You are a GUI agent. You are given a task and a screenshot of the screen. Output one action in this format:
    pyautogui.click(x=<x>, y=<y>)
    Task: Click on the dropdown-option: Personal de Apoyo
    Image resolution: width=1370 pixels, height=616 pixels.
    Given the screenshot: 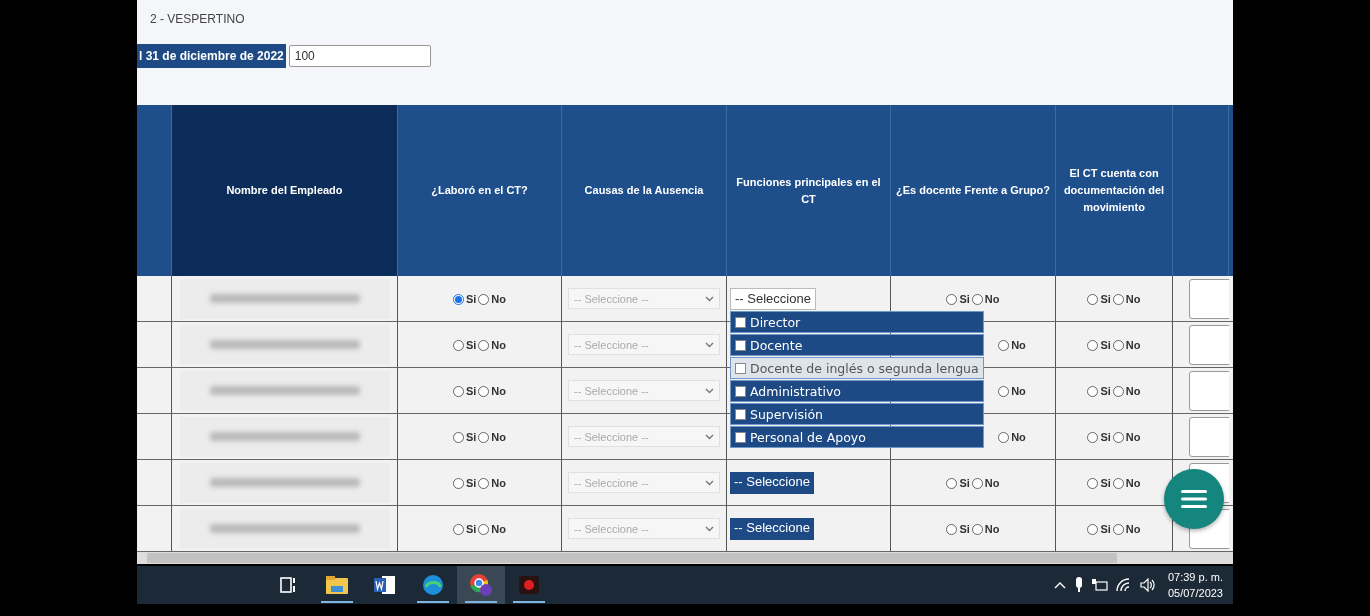 What is the action you would take?
    pyautogui.click(x=857, y=437)
    